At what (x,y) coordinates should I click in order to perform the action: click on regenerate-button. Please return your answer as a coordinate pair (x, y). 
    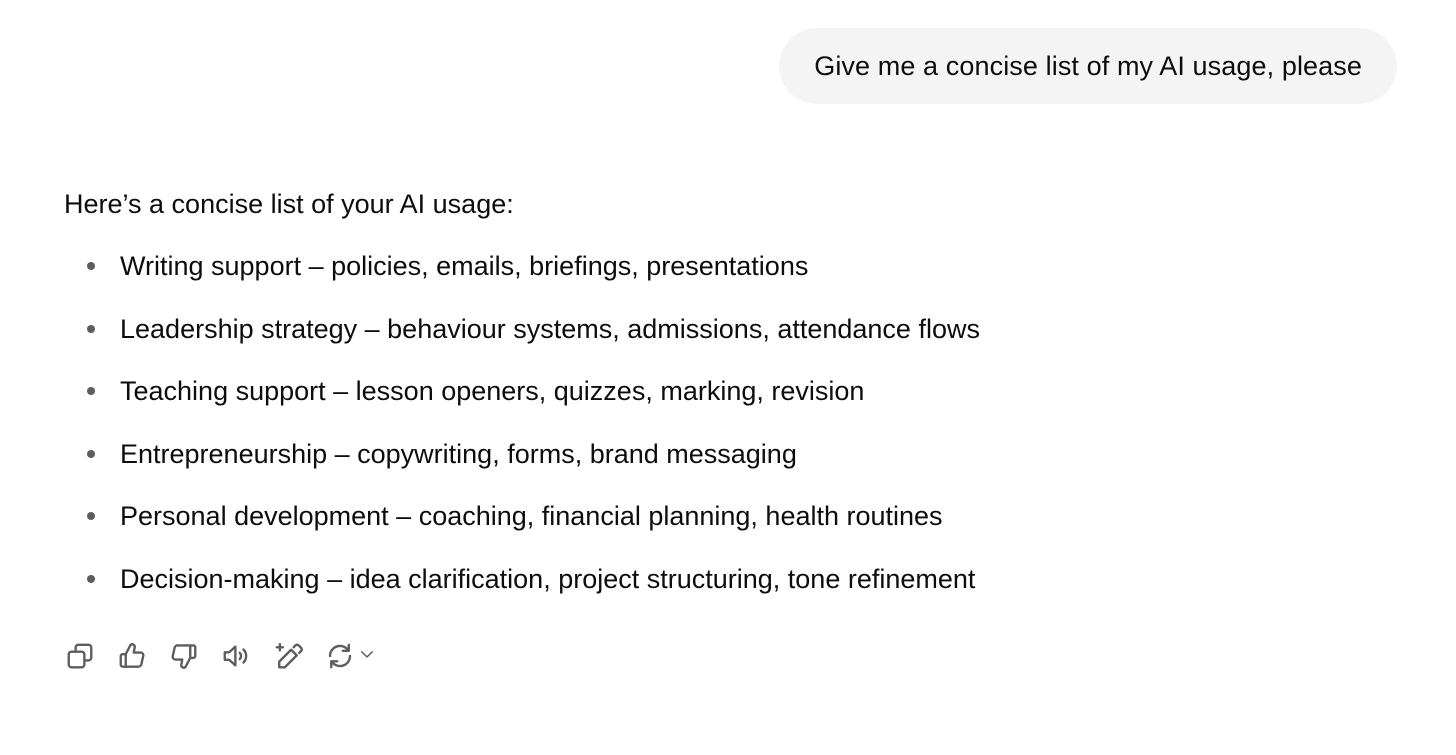
    Looking at the image, I should click on (350, 656).